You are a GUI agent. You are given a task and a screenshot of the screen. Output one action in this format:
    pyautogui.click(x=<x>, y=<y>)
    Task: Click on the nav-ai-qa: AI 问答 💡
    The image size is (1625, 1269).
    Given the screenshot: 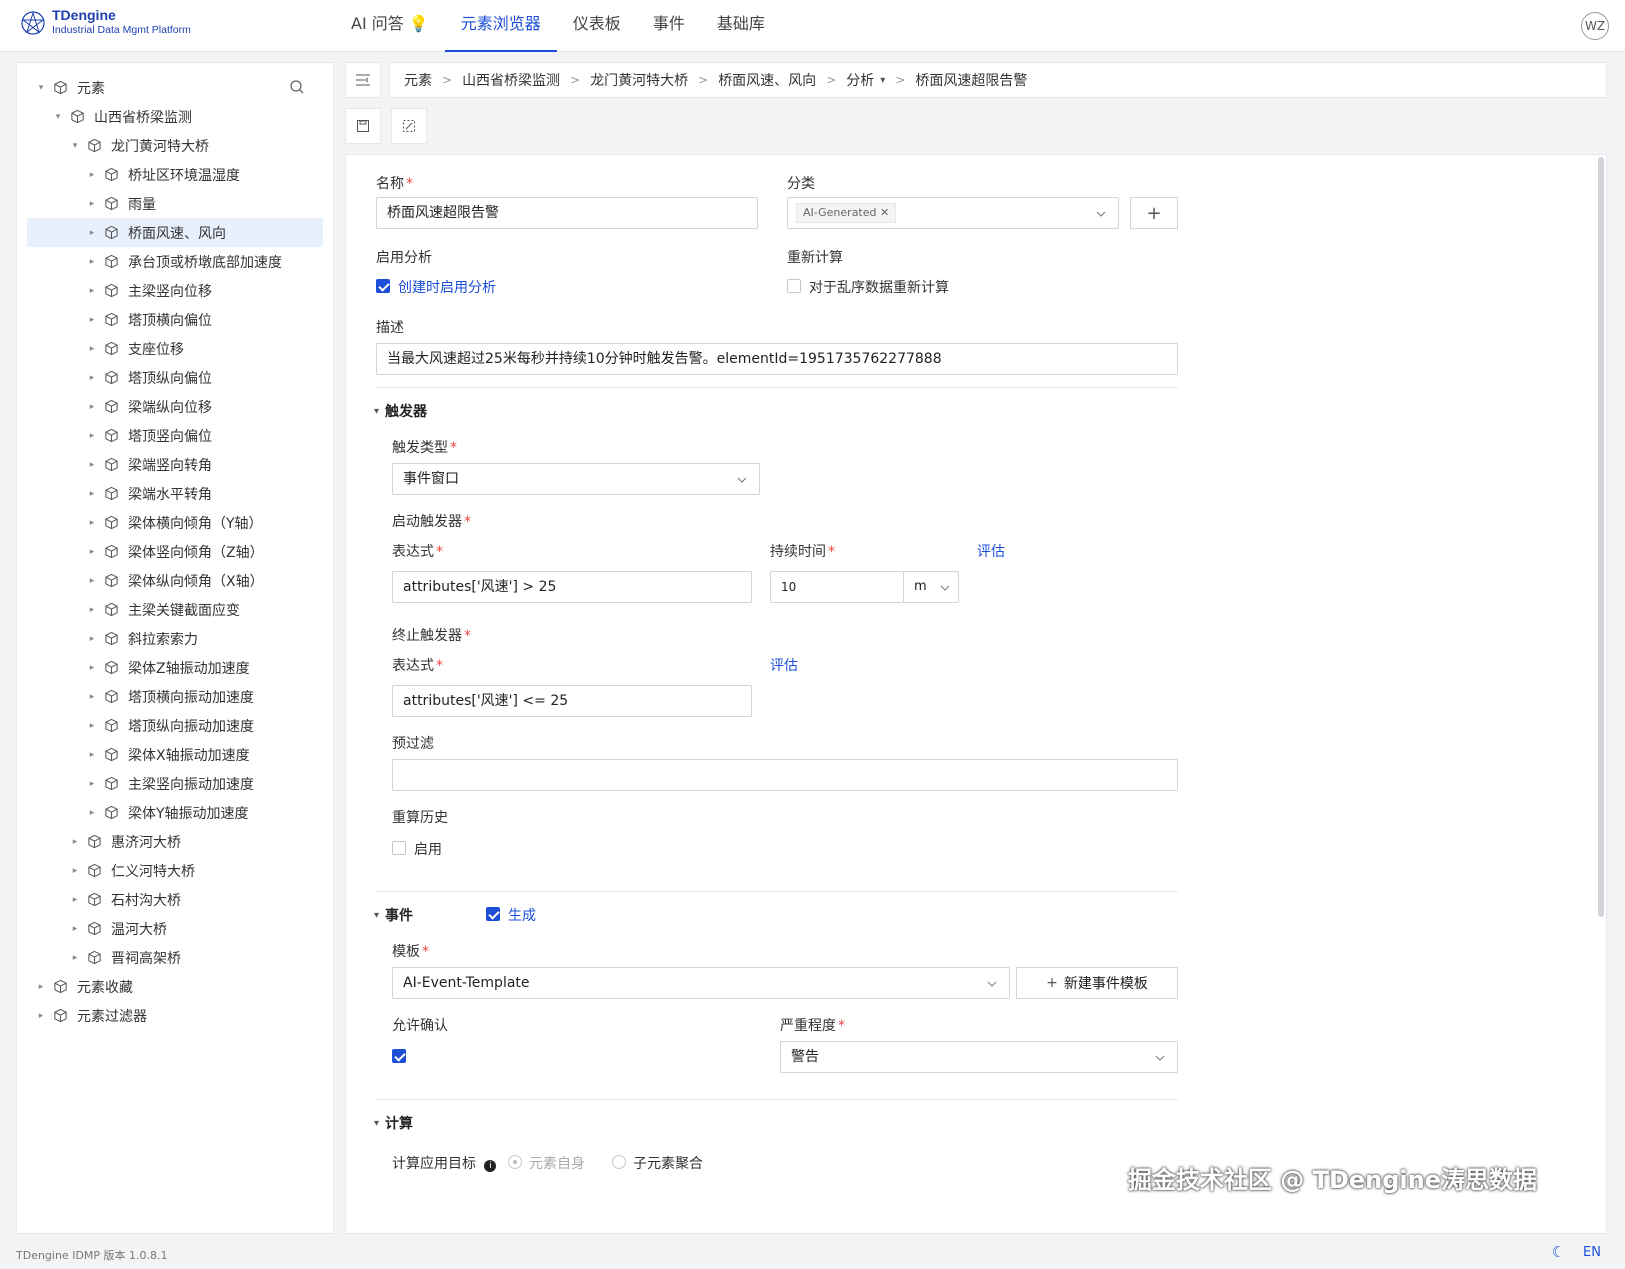 What is the action you would take?
    pyautogui.click(x=390, y=26)
    